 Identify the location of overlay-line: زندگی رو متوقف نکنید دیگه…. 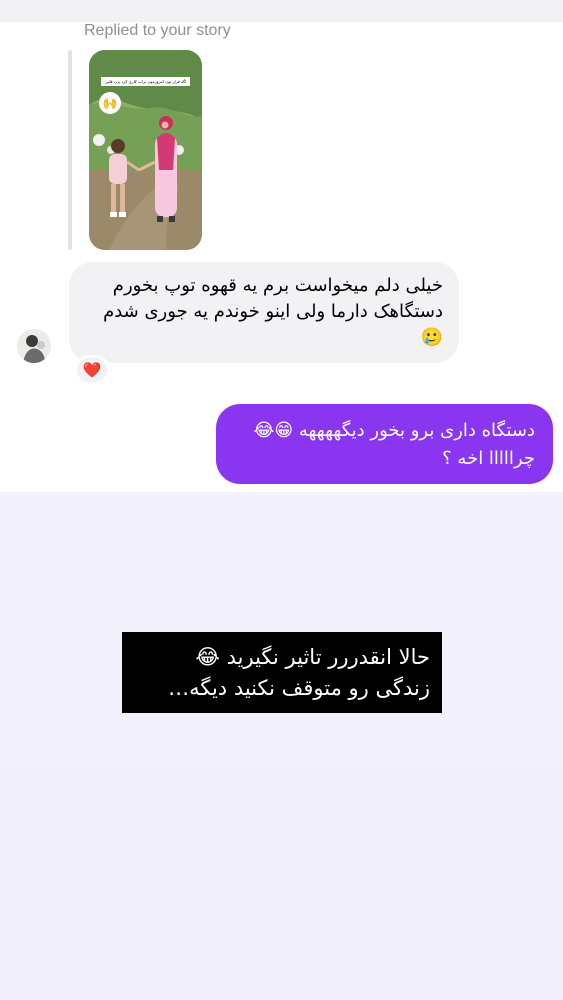
(299, 688).